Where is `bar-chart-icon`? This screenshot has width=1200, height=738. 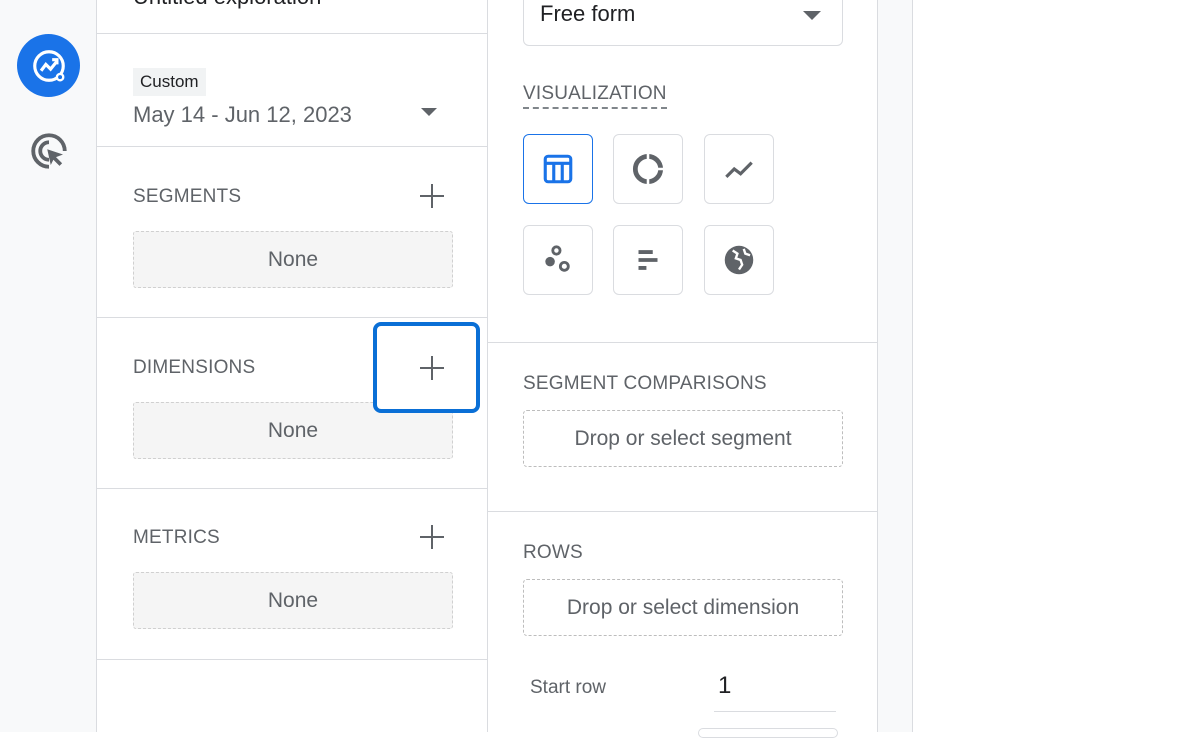
bar-chart-icon is located at coordinates (648, 260).